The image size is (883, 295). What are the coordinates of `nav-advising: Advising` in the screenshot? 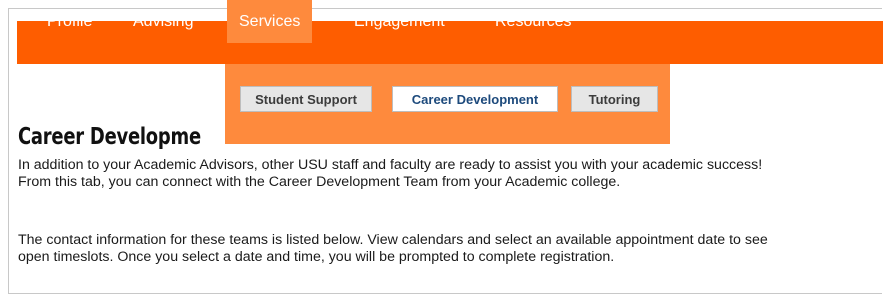 It's located at (163, 21).